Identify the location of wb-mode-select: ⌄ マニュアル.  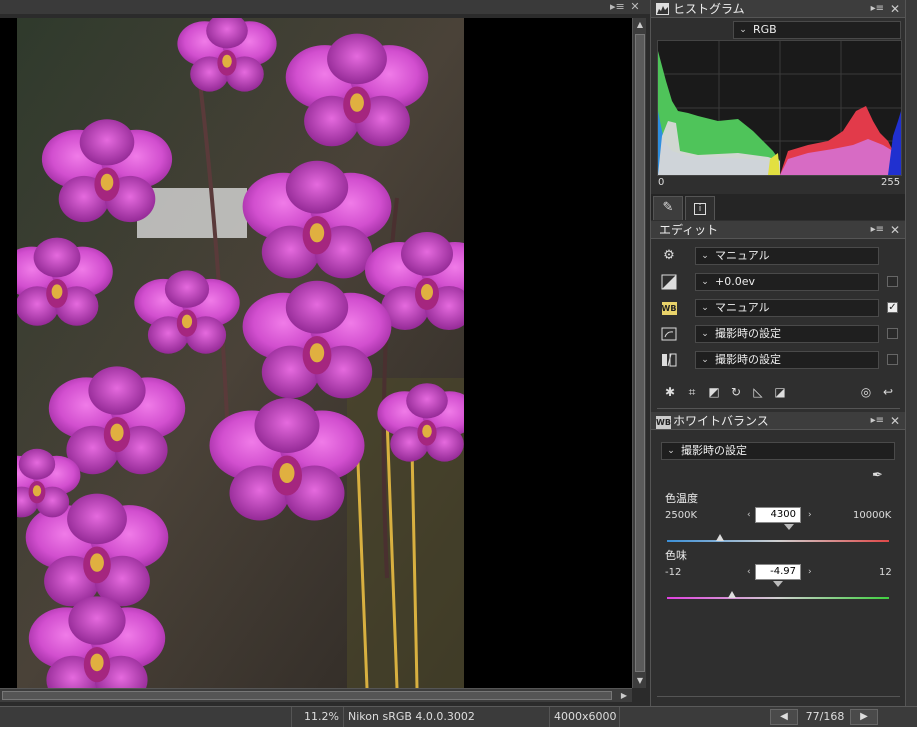
(787, 308).